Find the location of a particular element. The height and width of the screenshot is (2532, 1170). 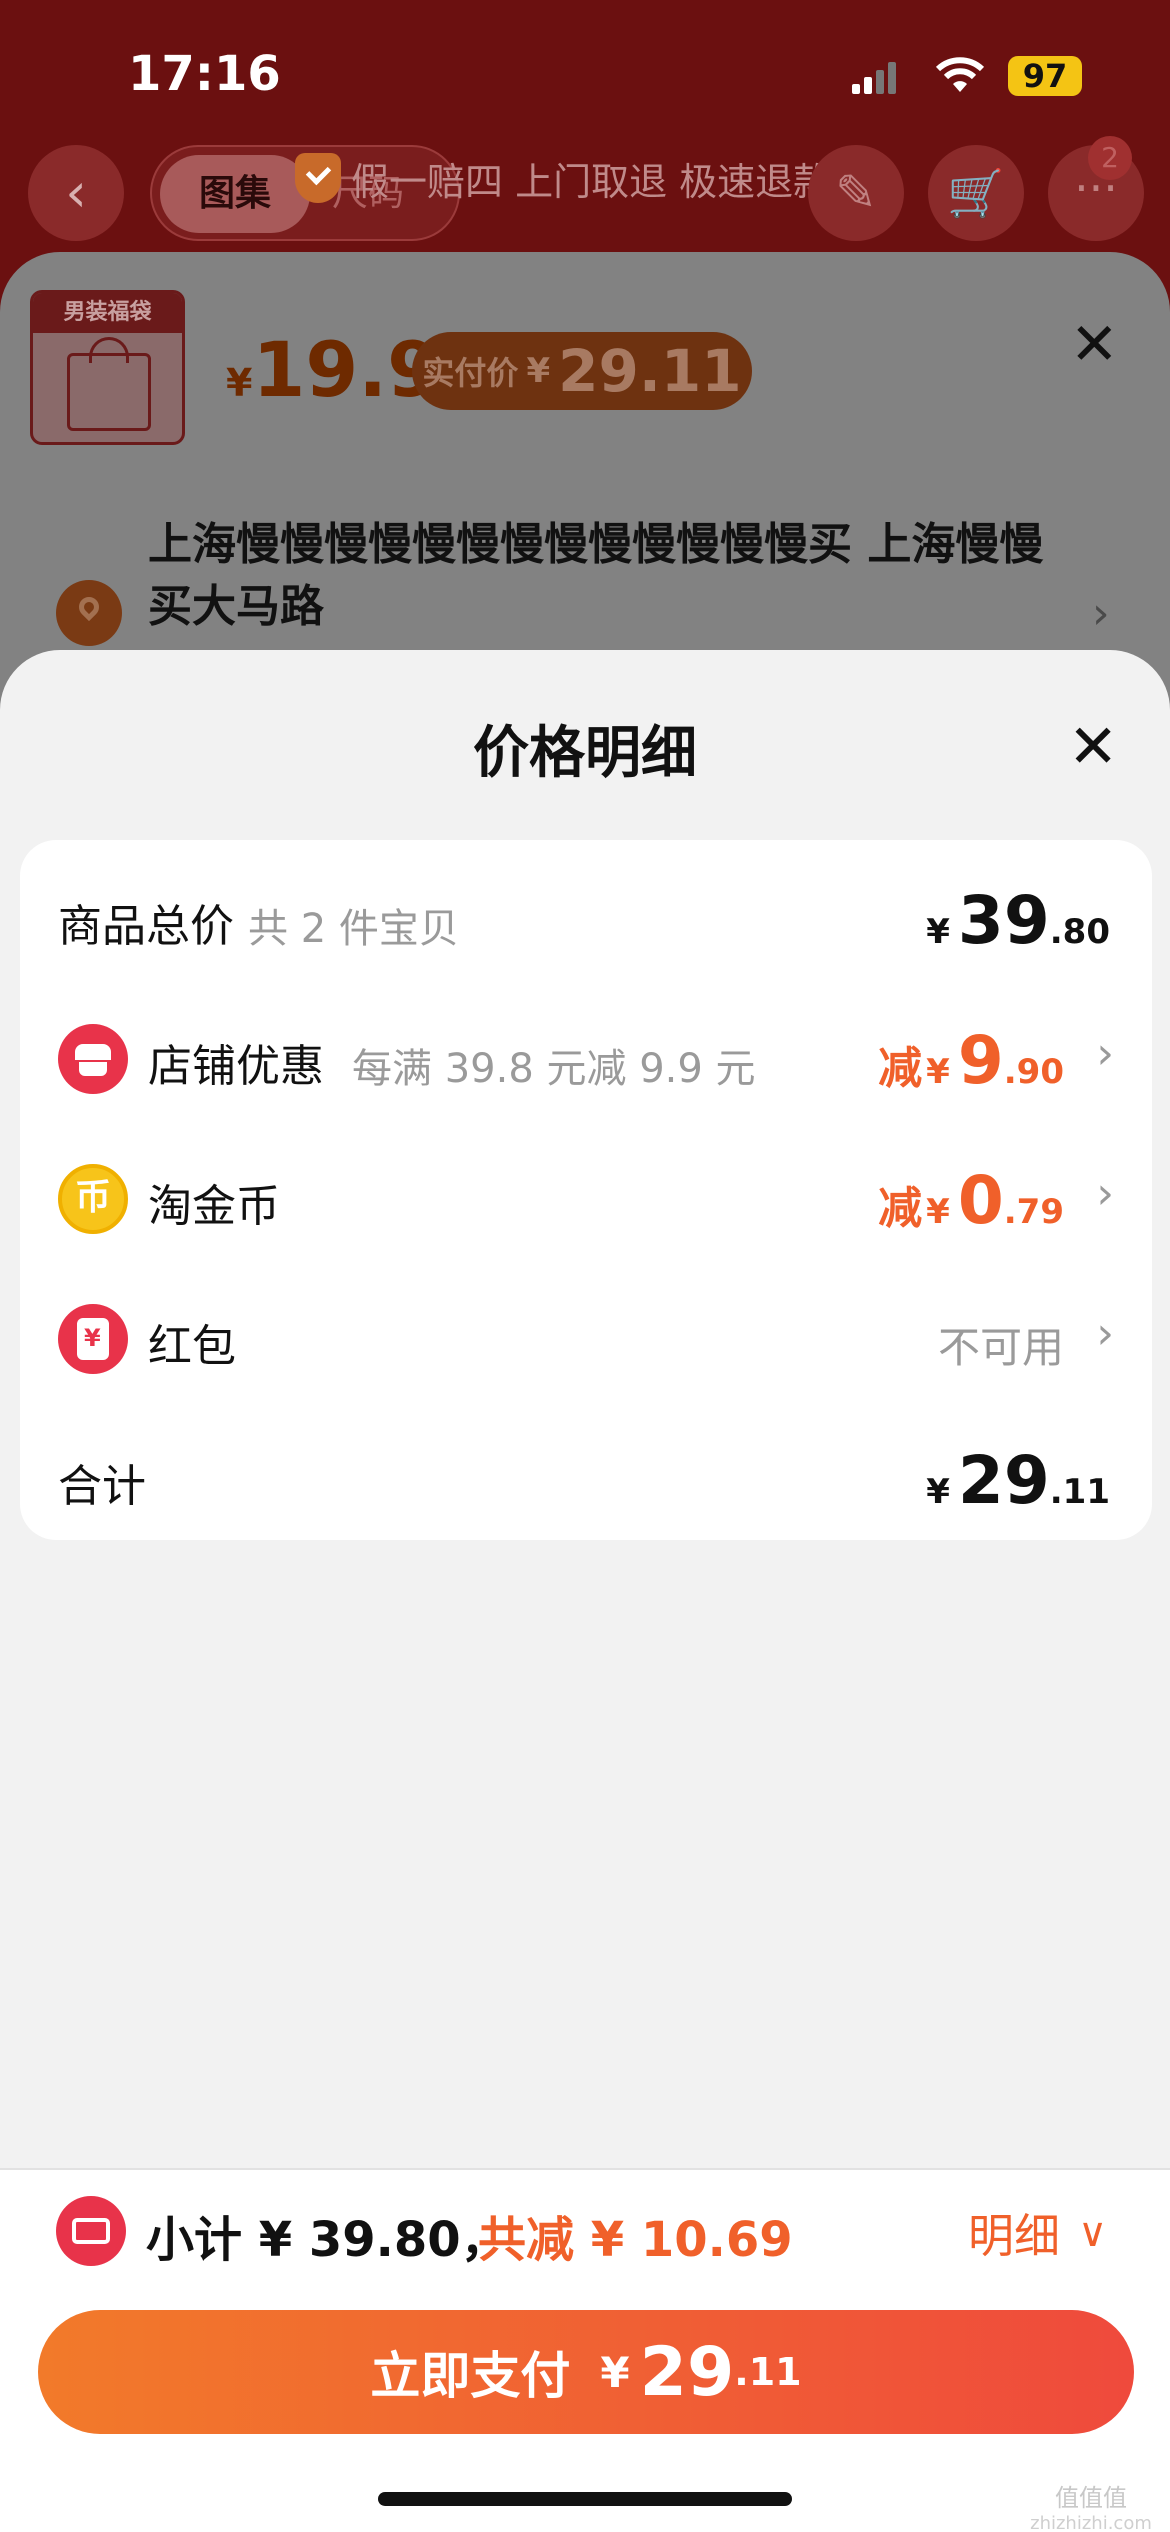

amount-int: 29 is located at coordinates (1003, 1480).